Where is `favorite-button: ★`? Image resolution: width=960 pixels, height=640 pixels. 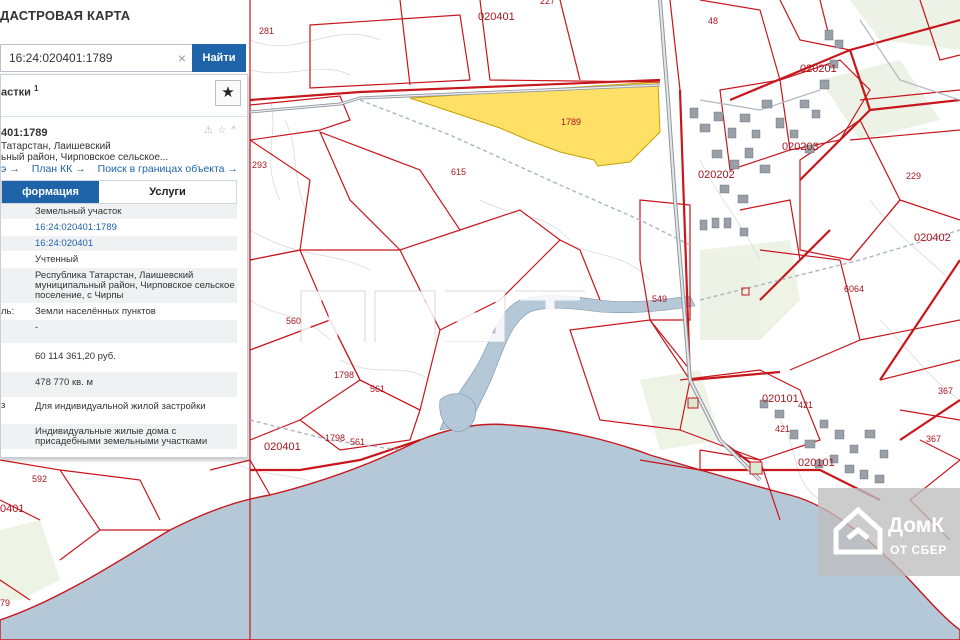 favorite-button: ★ is located at coordinates (228, 93).